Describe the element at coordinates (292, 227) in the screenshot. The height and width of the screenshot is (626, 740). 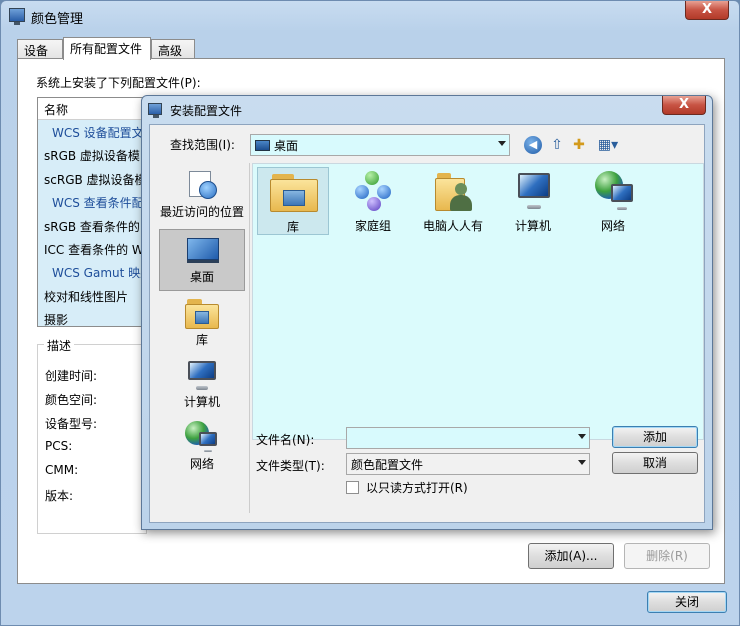
I see `file-item-library-label: 库` at that location.